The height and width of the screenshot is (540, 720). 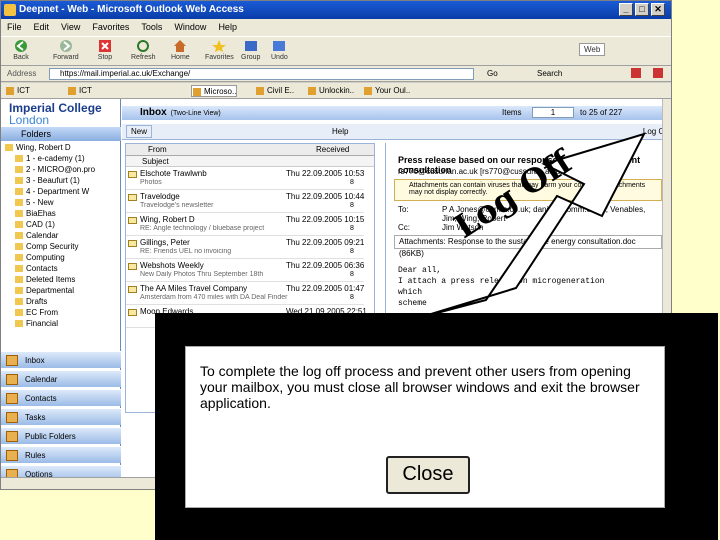 What do you see at coordinates (428, 475) in the screenshot?
I see `close-button: Close` at bounding box center [428, 475].